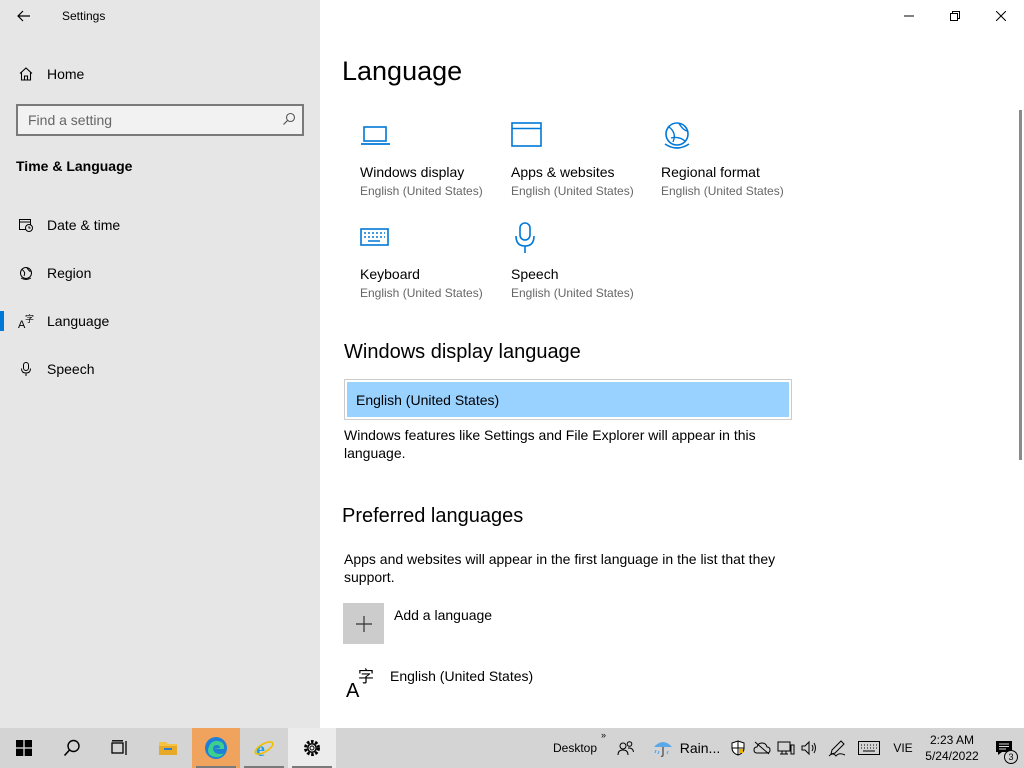 This screenshot has width=1024, height=768. Describe the element at coordinates (677, 135) in the screenshot. I see `globe-icon` at that location.